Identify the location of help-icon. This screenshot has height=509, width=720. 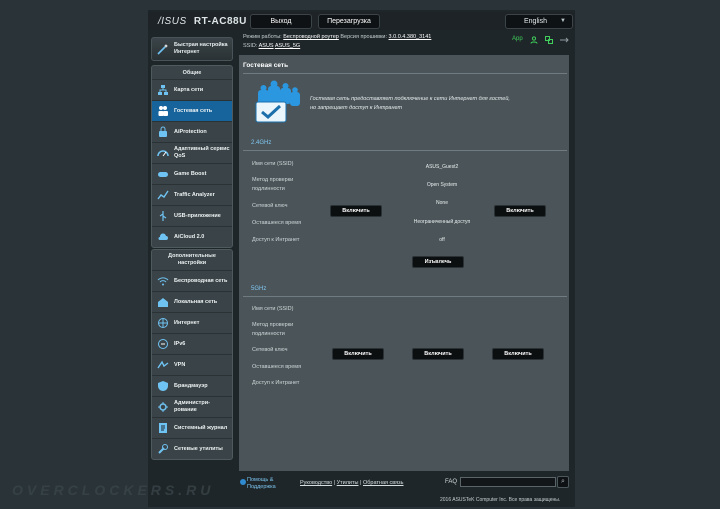
(243, 482).